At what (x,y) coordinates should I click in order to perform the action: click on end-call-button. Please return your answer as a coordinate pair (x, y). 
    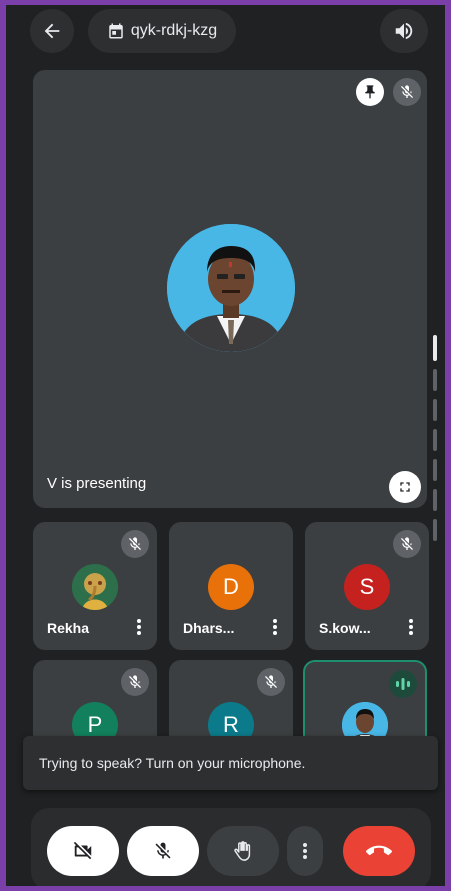
    Looking at the image, I should click on (379, 851).